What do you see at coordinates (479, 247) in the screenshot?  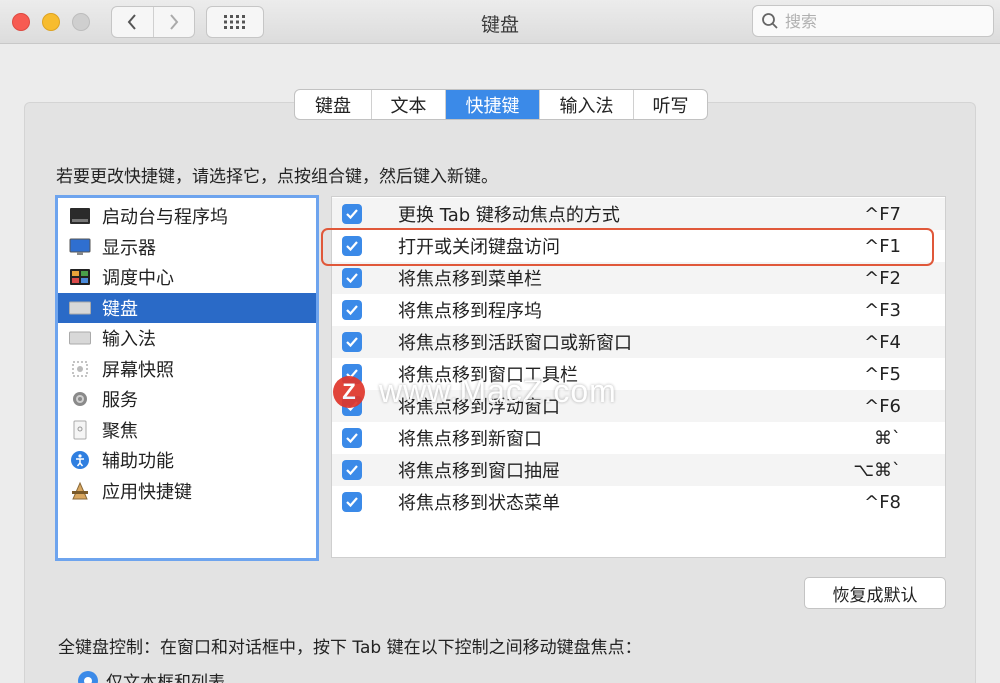 I see `shortcut-label: 打开或关闭键盘访问` at bounding box center [479, 247].